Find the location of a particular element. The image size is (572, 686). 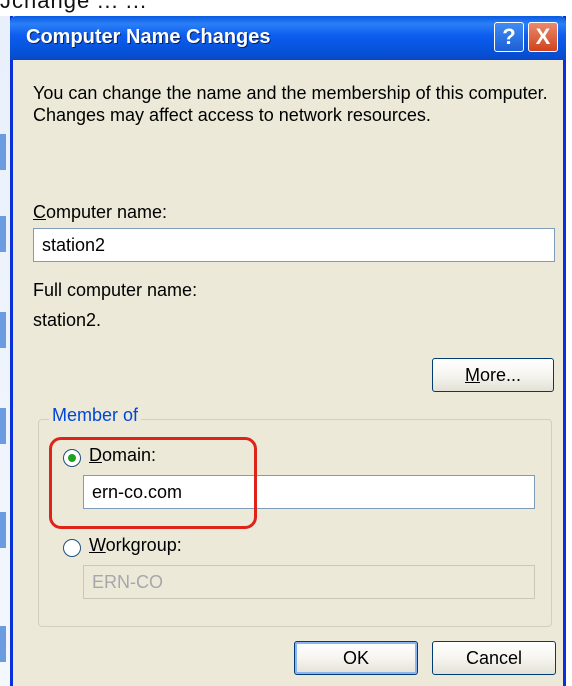

cancel-button: Cancel is located at coordinates (494, 658).